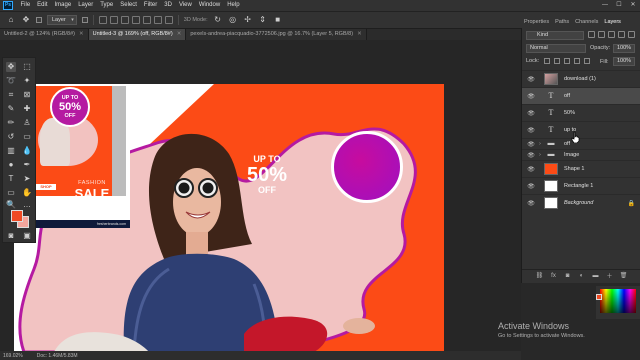 This screenshot has height=360, width=640. Describe the element at coordinates (27, 81) in the screenshot. I see `magic-wand-icon: ✦` at that location.